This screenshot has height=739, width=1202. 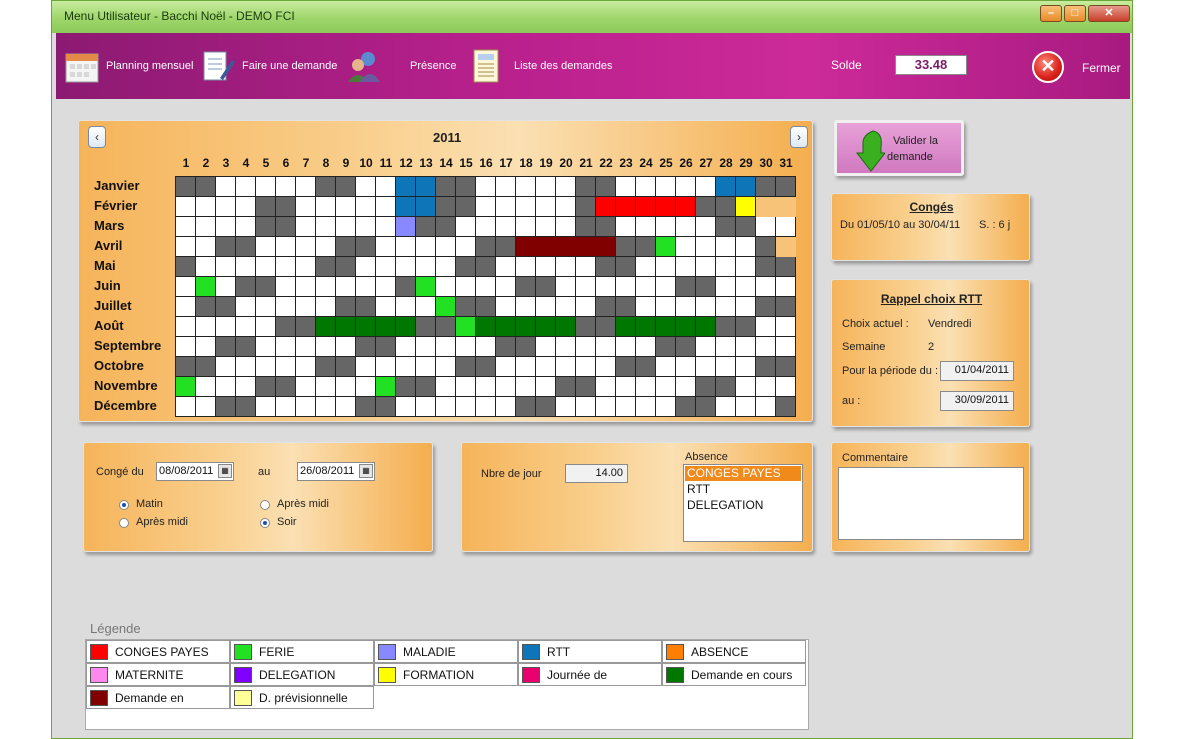 What do you see at coordinates (268, 66) in the screenshot?
I see `faire-demande-button: Faire une demande` at bounding box center [268, 66].